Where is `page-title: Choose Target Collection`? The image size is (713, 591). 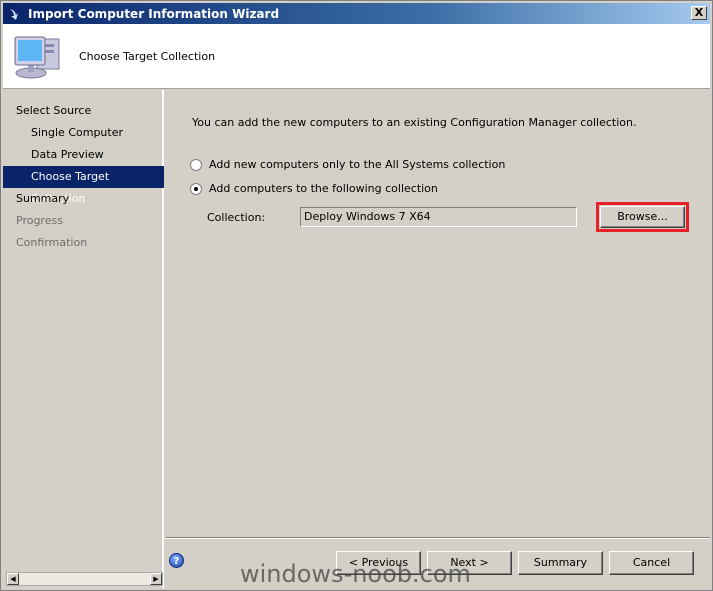
page-title: Choose Target Collection is located at coordinates (147, 56).